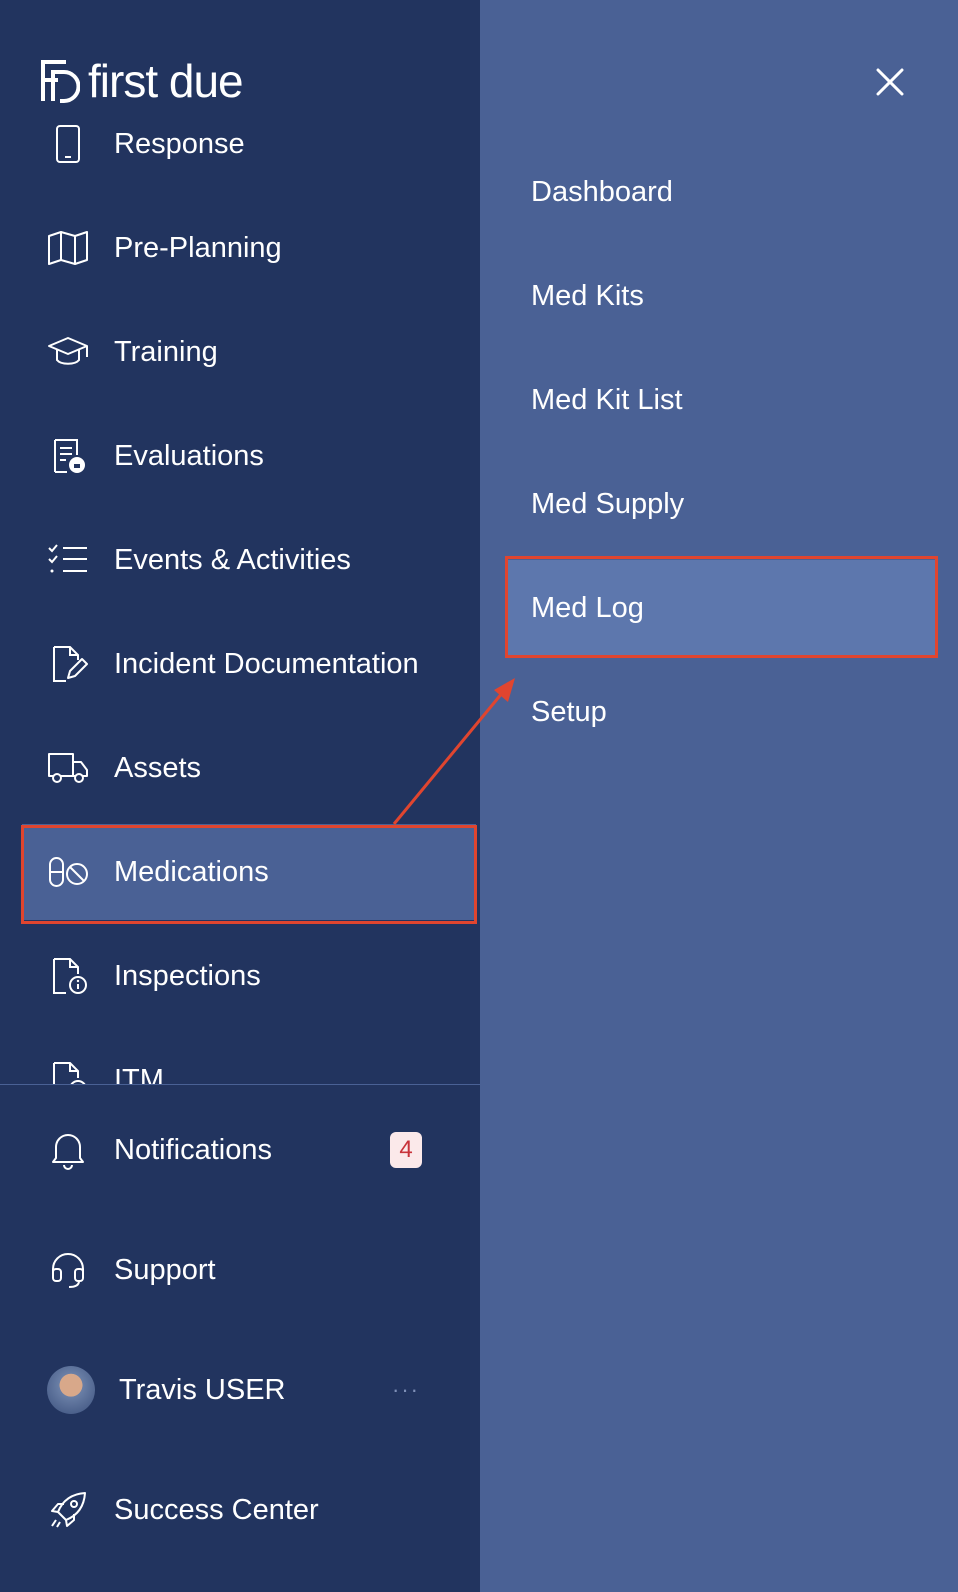 This screenshot has width=958, height=1592. I want to click on nav-label: Evaluations, so click(189, 455).